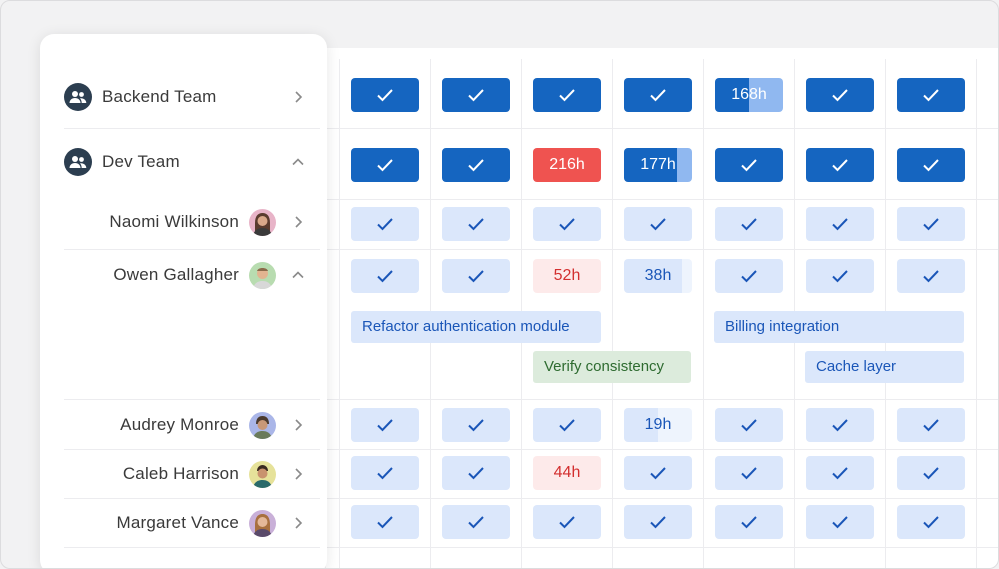  I want to click on hours-cell: 168h, so click(749, 95).